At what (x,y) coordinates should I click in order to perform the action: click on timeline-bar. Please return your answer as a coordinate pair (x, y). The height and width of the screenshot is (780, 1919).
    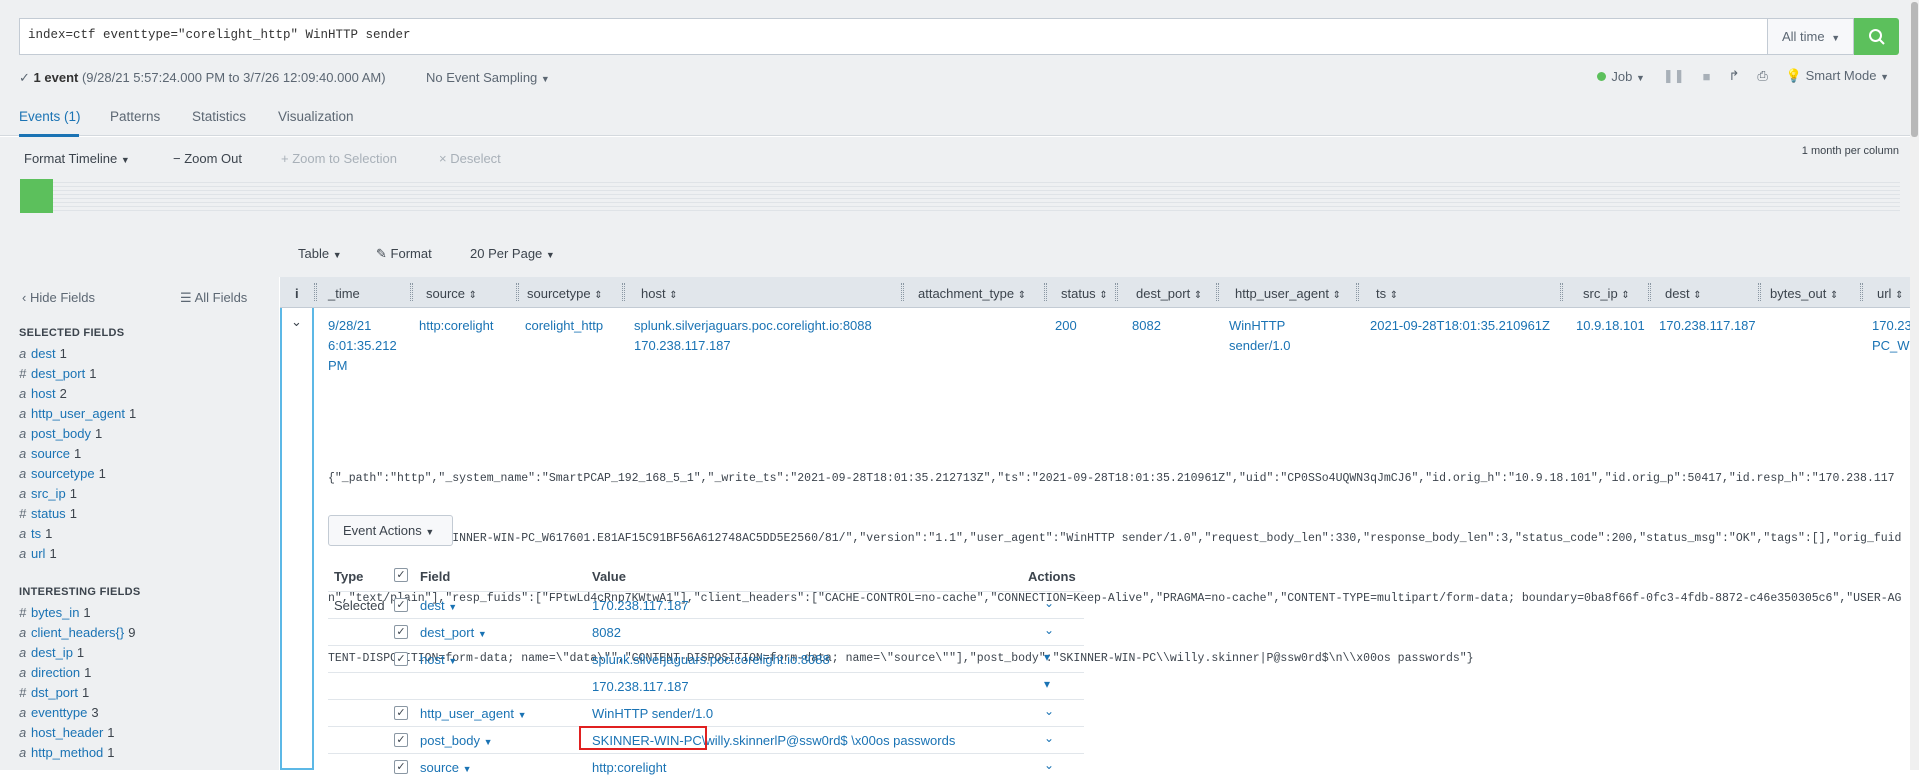
    Looking at the image, I should click on (36, 196).